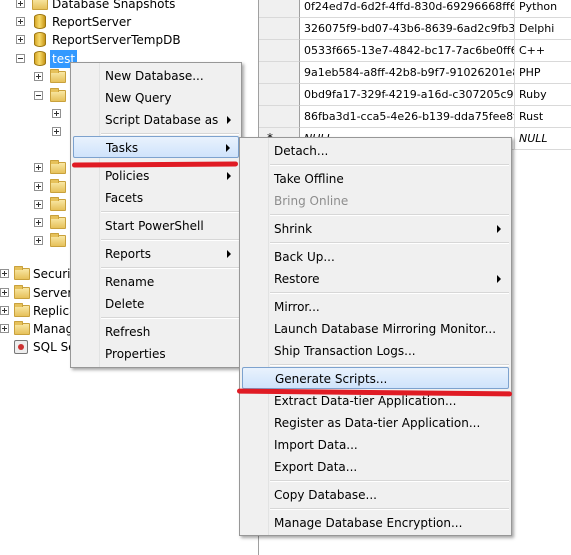 This screenshot has height=555, width=571. Describe the element at coordinates (156, 147) in the screenshot. I see `menu-item-tasks: Tasks` at that location.